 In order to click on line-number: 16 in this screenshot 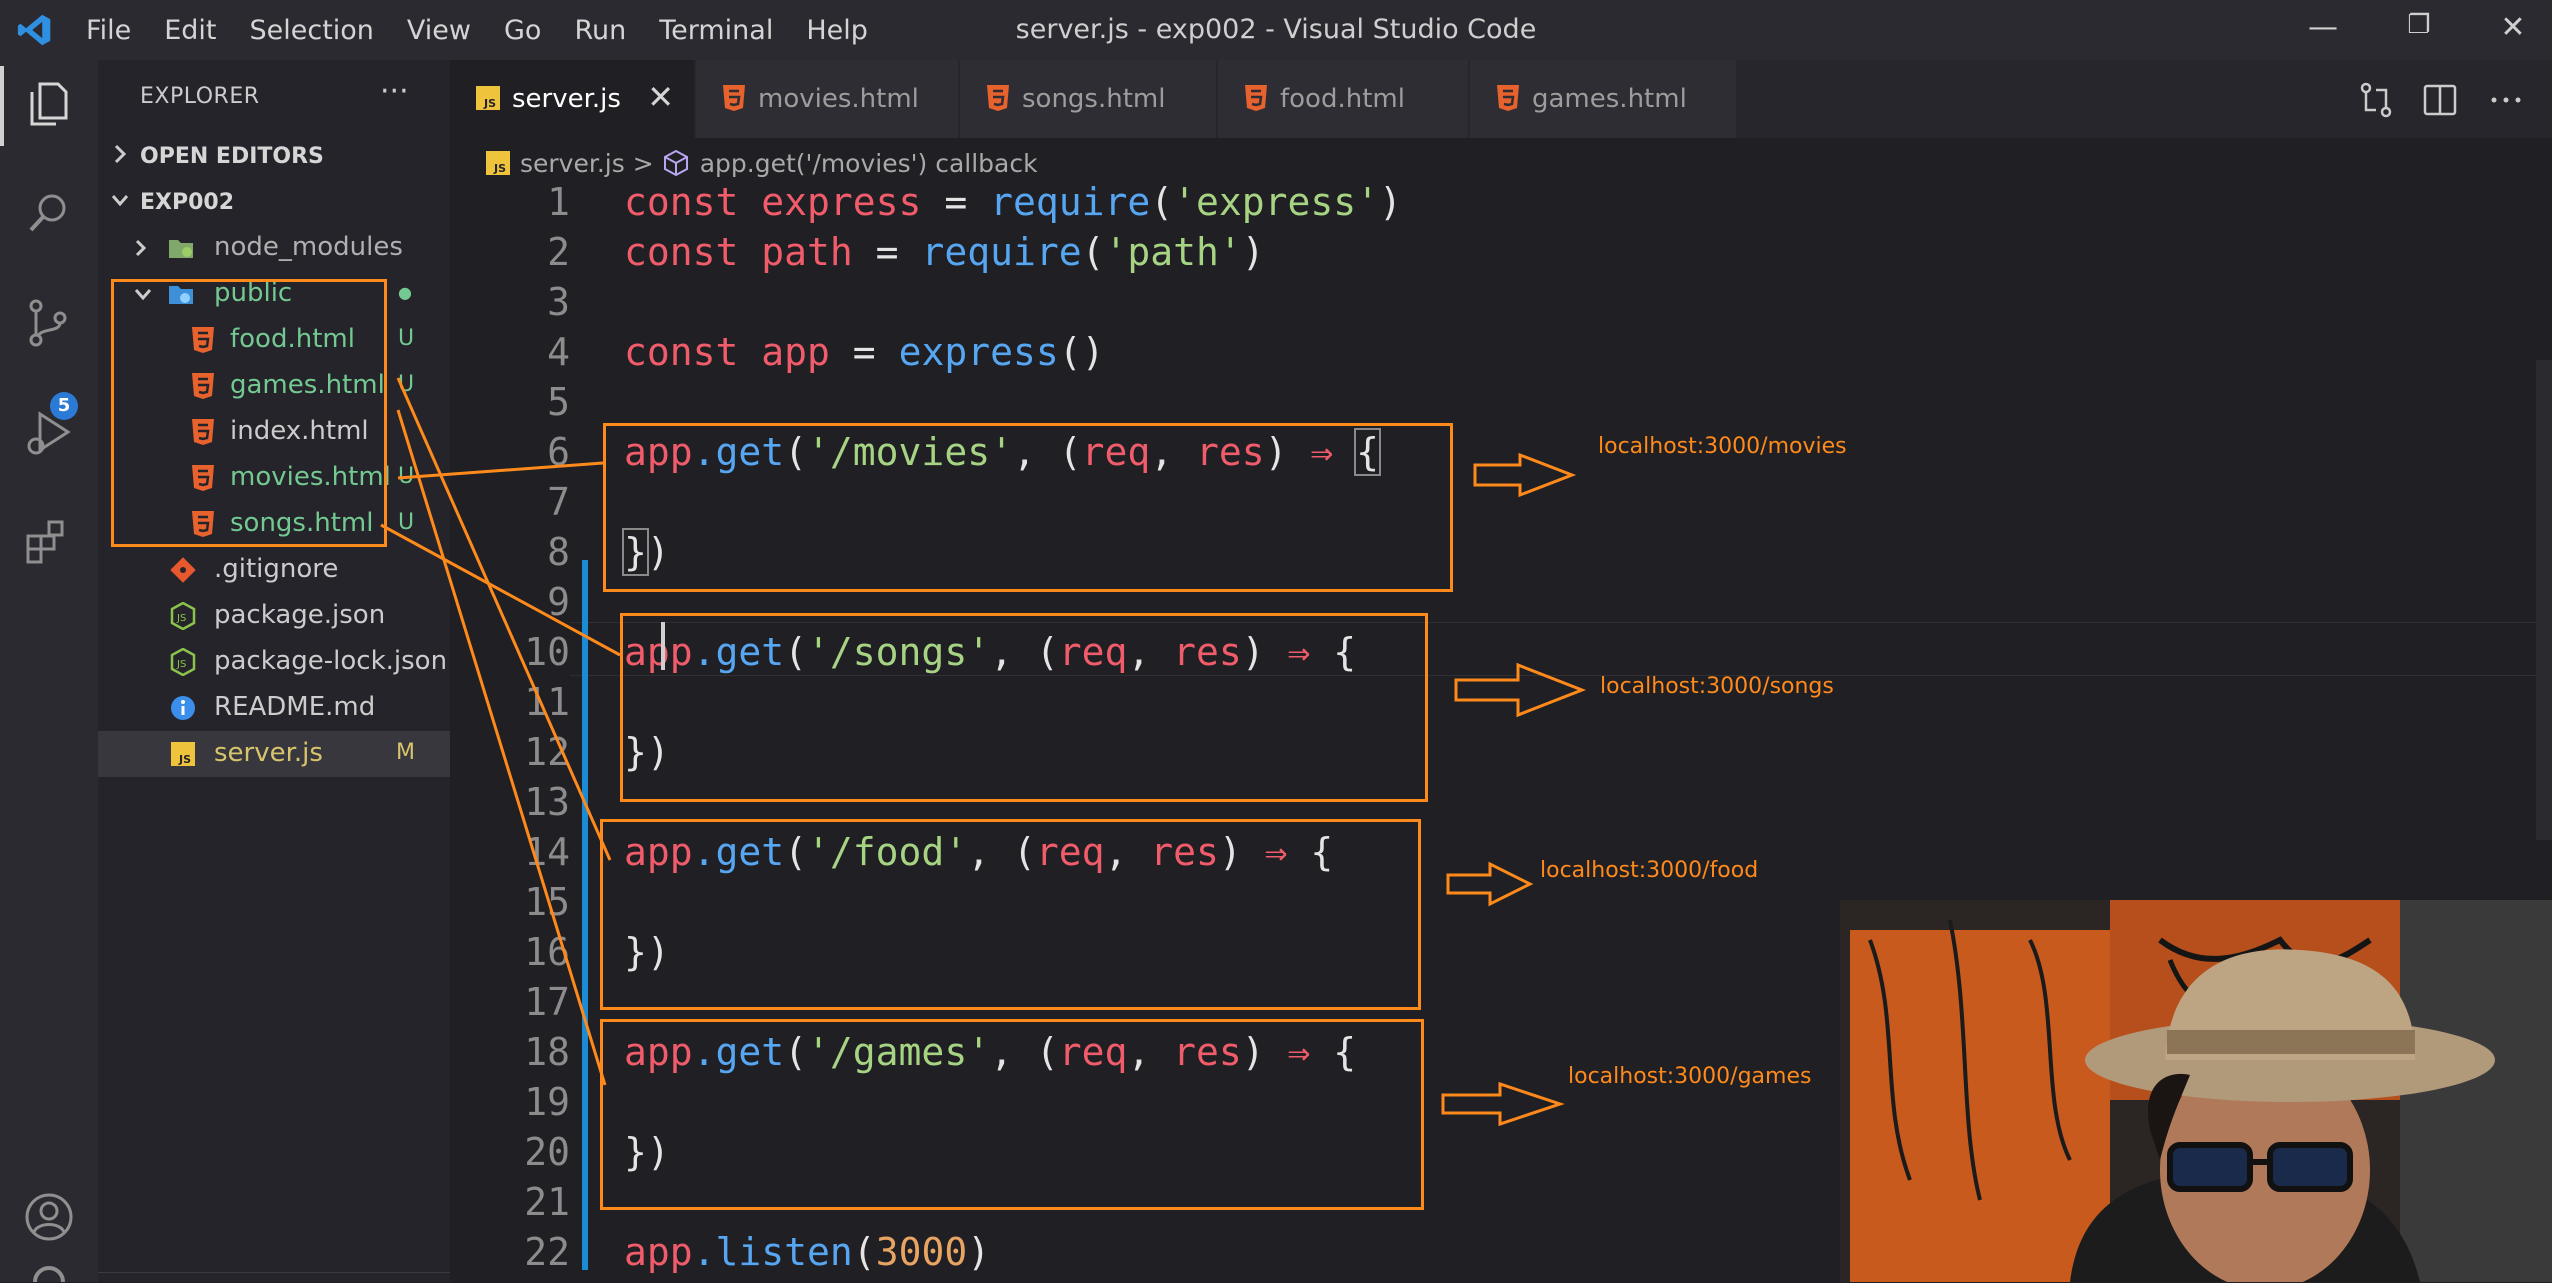, I will do `click(547, 952)`.